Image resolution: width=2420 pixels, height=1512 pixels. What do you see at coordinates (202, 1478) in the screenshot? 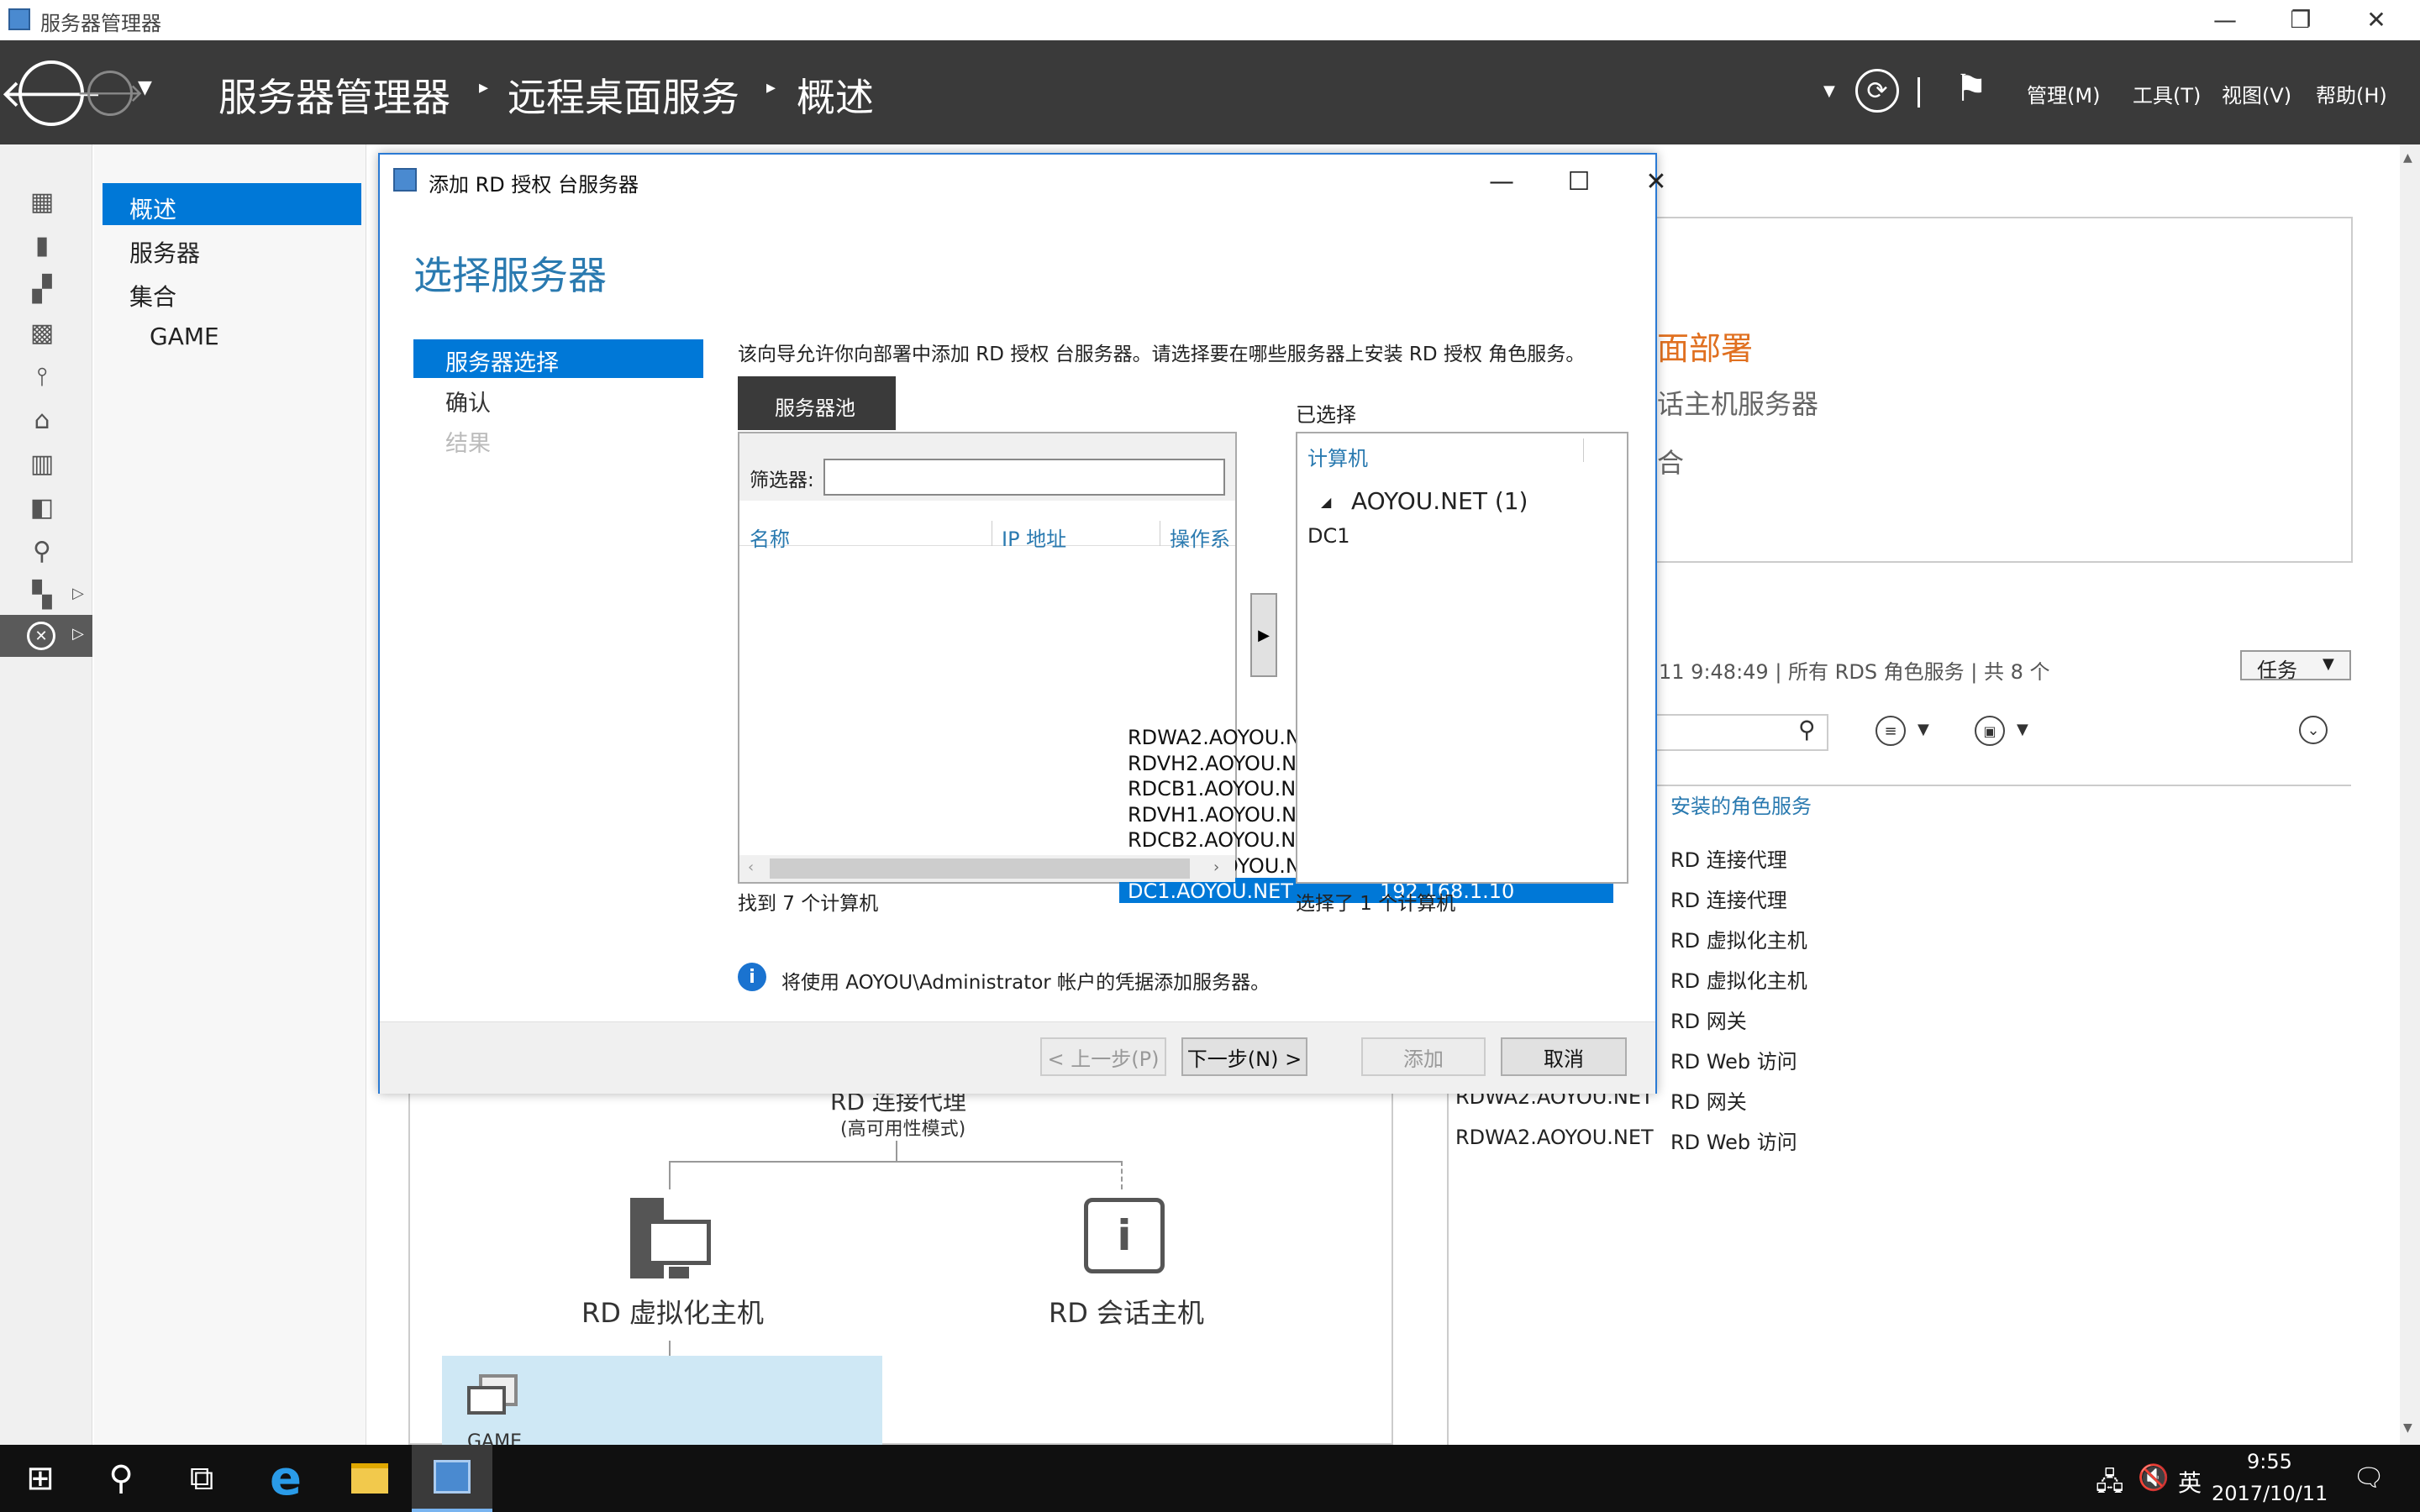
I see `task-view-icon: ⧉` at bounding box center [202, 1478].